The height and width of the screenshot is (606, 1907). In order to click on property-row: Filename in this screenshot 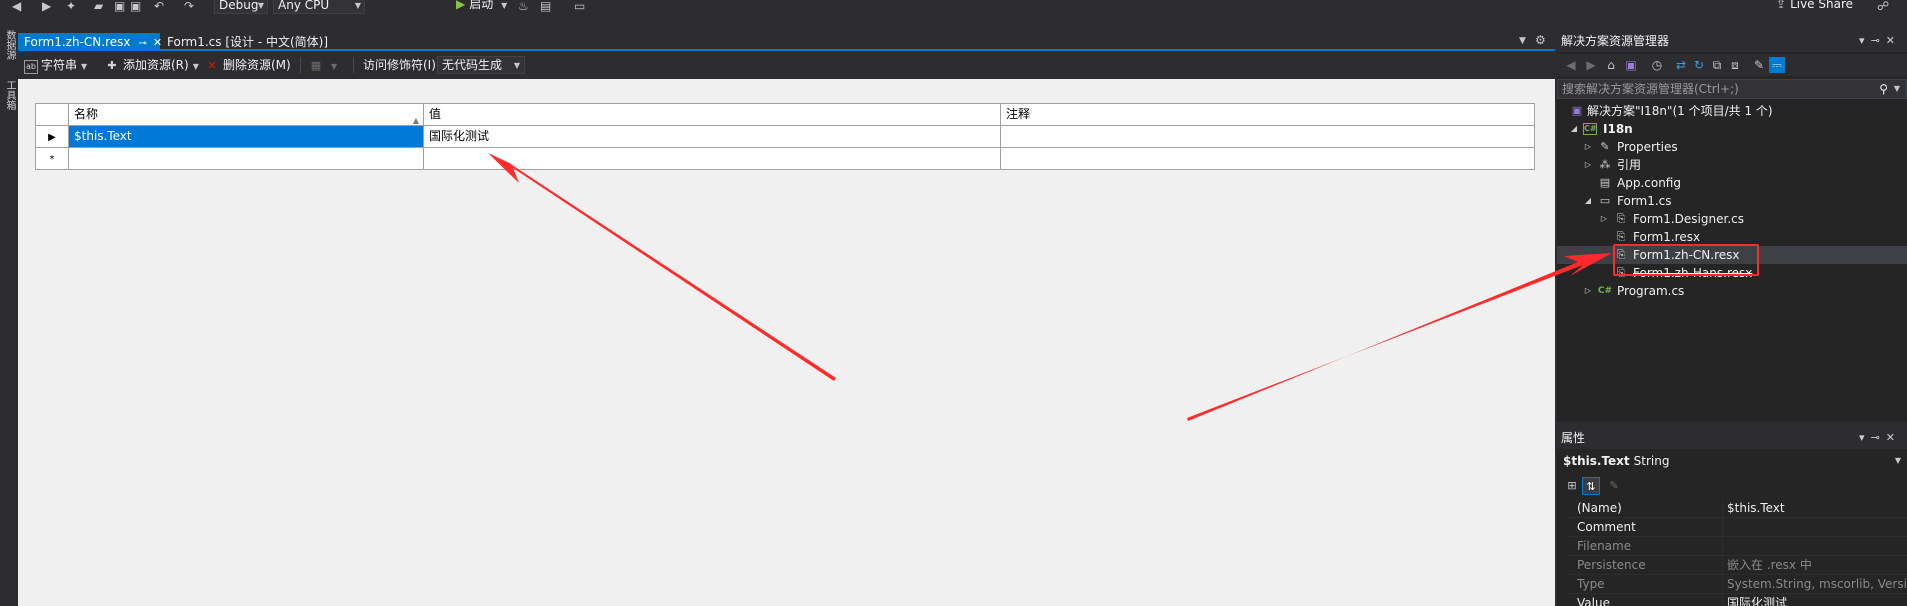, I will do `click(1737, 546)`.